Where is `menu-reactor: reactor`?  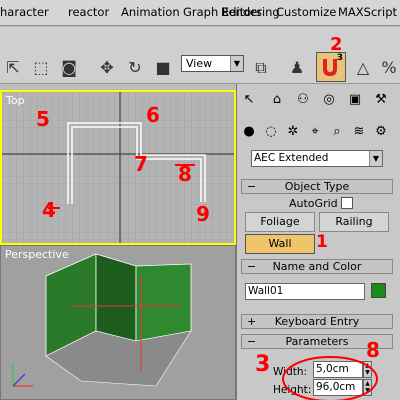 menu-reactor: reactor is located at coordinates (88, 12).